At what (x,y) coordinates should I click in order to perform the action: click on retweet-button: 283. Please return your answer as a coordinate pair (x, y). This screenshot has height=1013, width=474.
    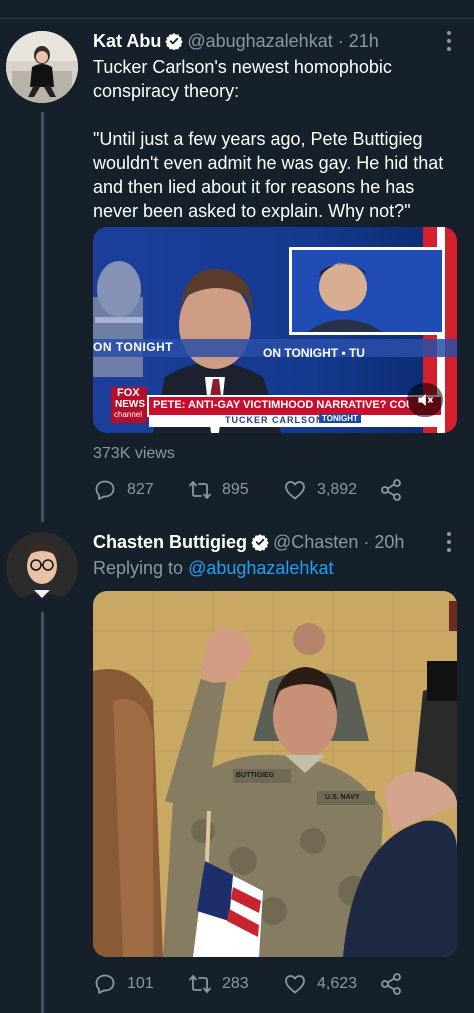
    Looking at the image, I should click on (218, 984).